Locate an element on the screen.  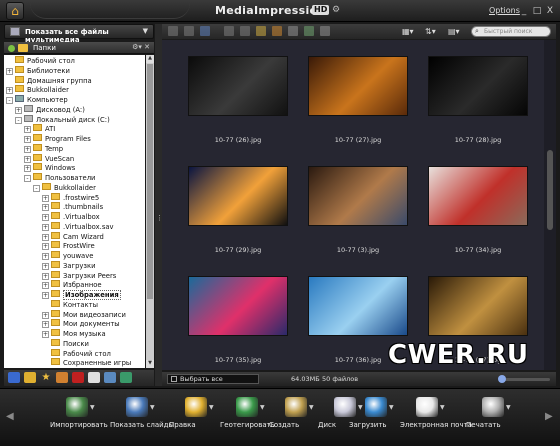
copy-icon is located at coordinates (245, 31).